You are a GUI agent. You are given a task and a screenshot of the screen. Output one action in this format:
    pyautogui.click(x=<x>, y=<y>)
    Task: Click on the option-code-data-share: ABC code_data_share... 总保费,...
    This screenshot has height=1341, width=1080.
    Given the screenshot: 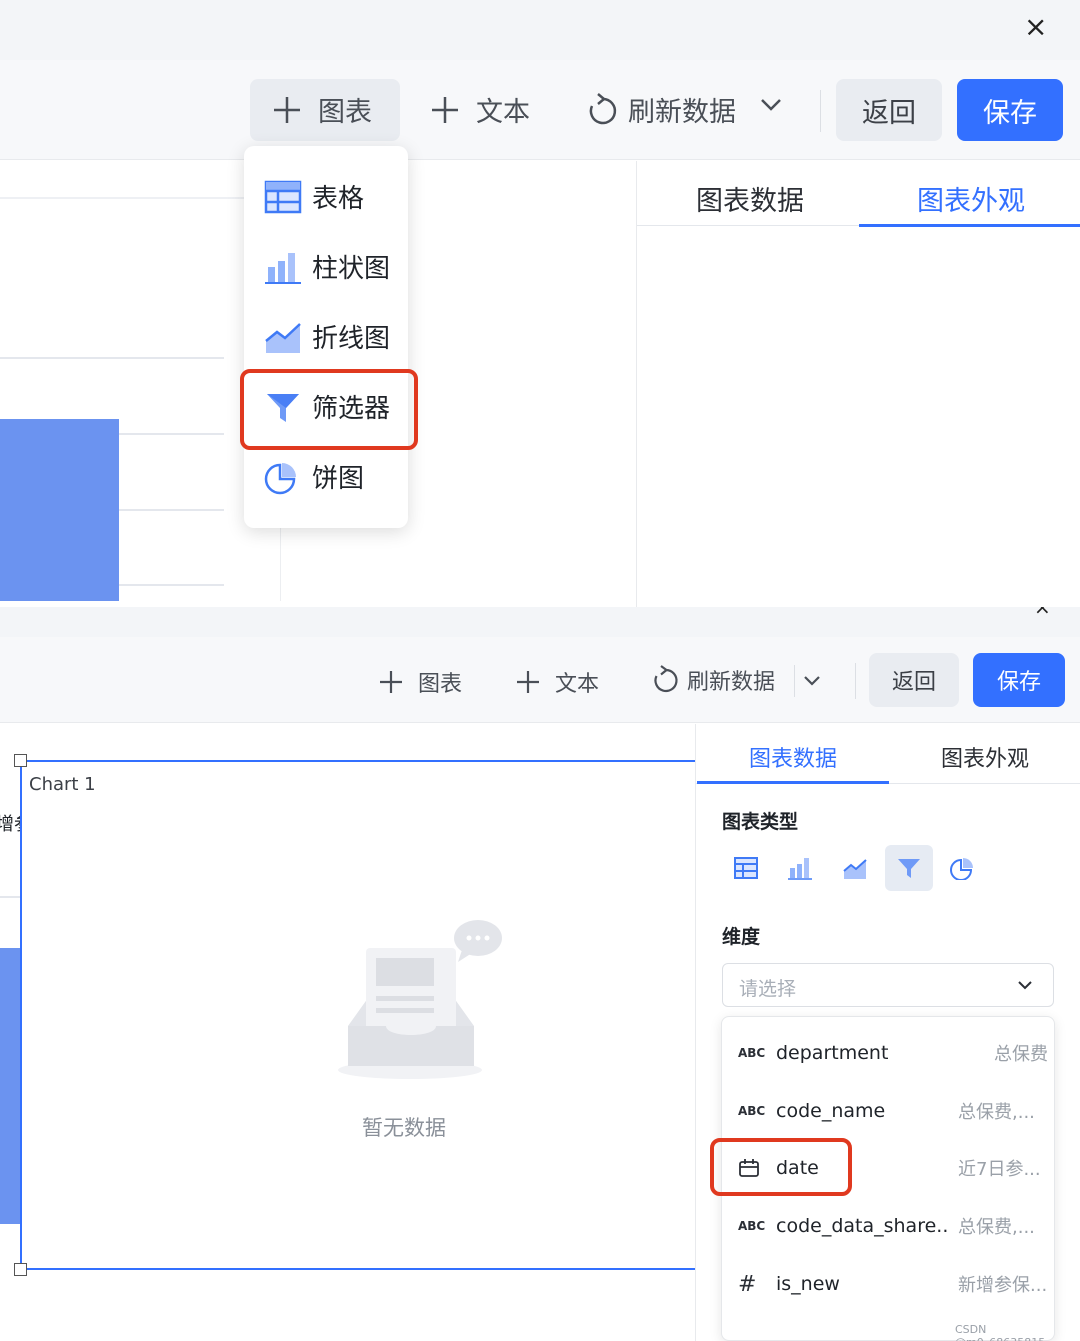 What is the action you would take?
    pyautogui.click(x=896, y=1226)
    